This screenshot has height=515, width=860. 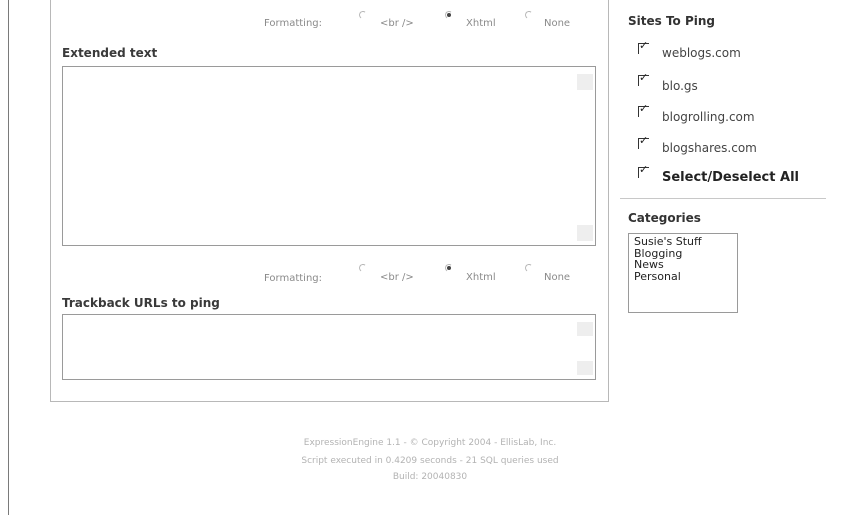 I want to click on sidebar-divider, so click(x=723, y=198).